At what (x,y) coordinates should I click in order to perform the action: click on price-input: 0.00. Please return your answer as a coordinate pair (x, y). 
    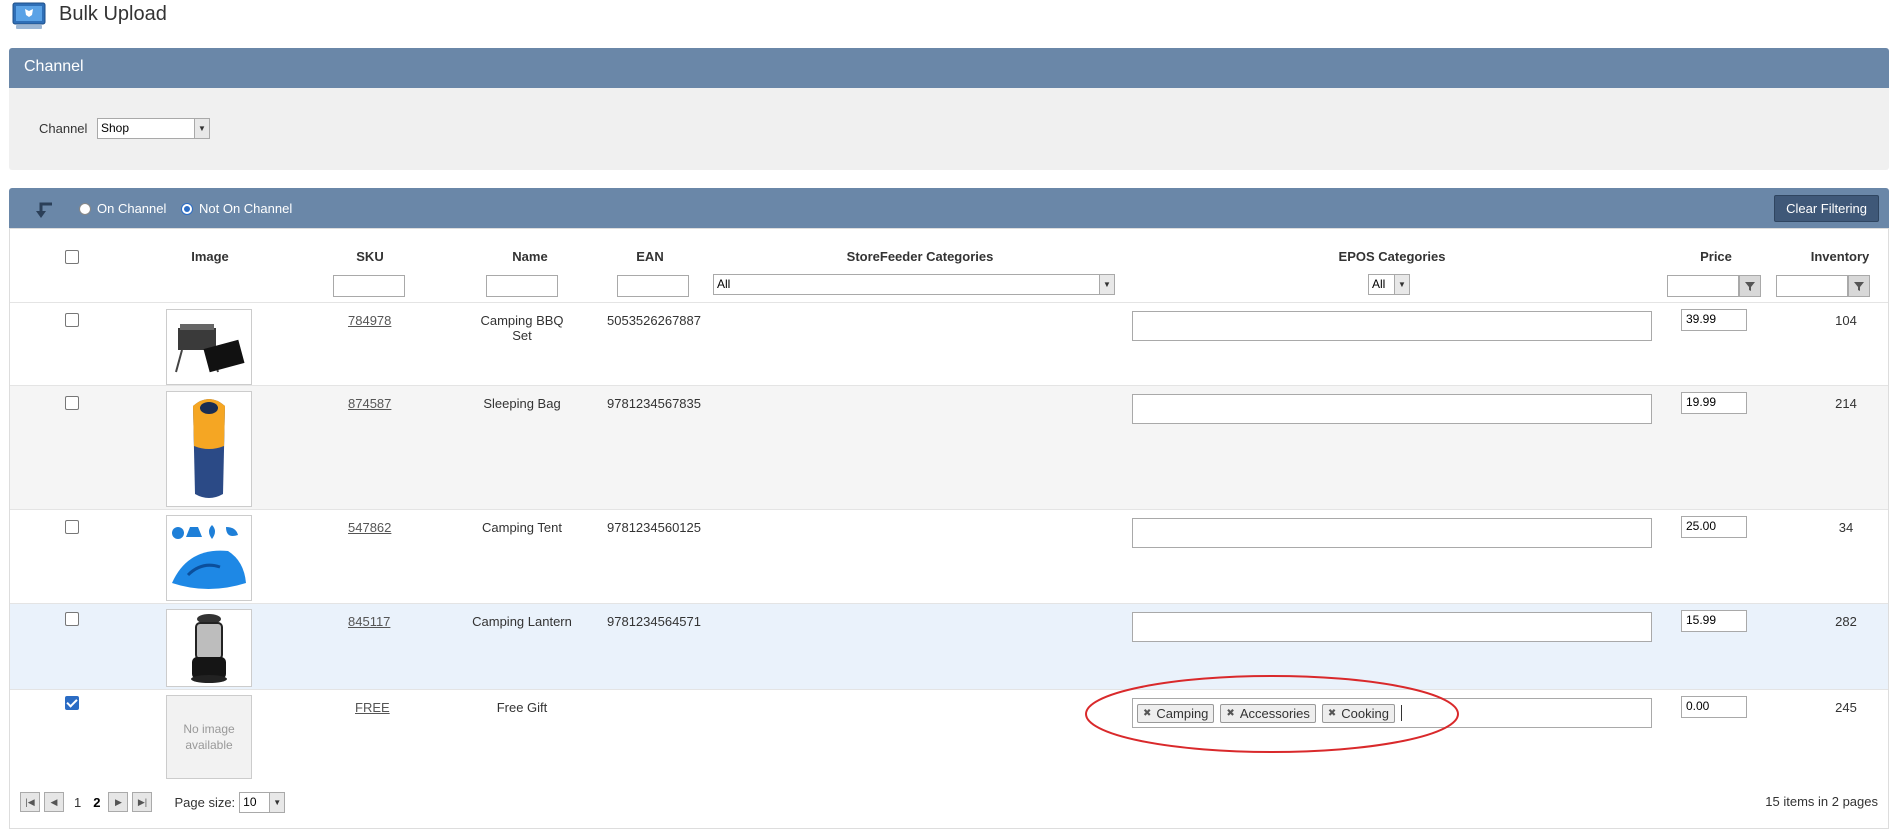
    Looking at the image, I should click on (1714, 707).